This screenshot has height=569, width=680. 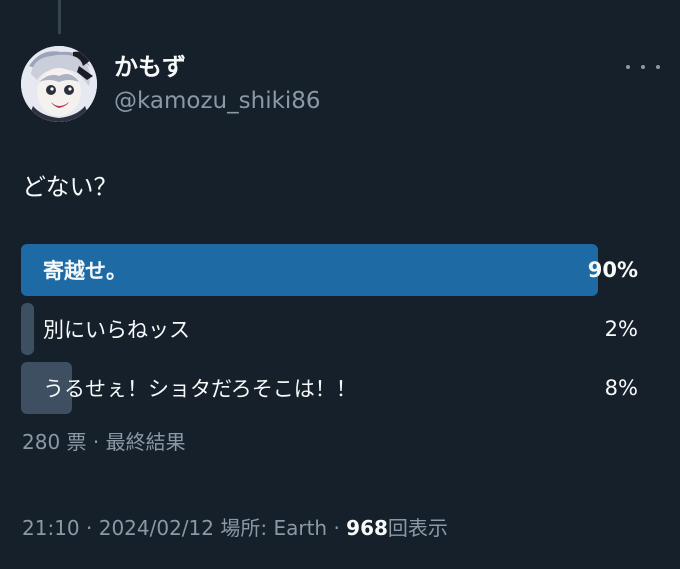 What do you see at coordinates (59, 17) in the screenshot?
I see `thread-connector-line` at bounding box center [59, 17].